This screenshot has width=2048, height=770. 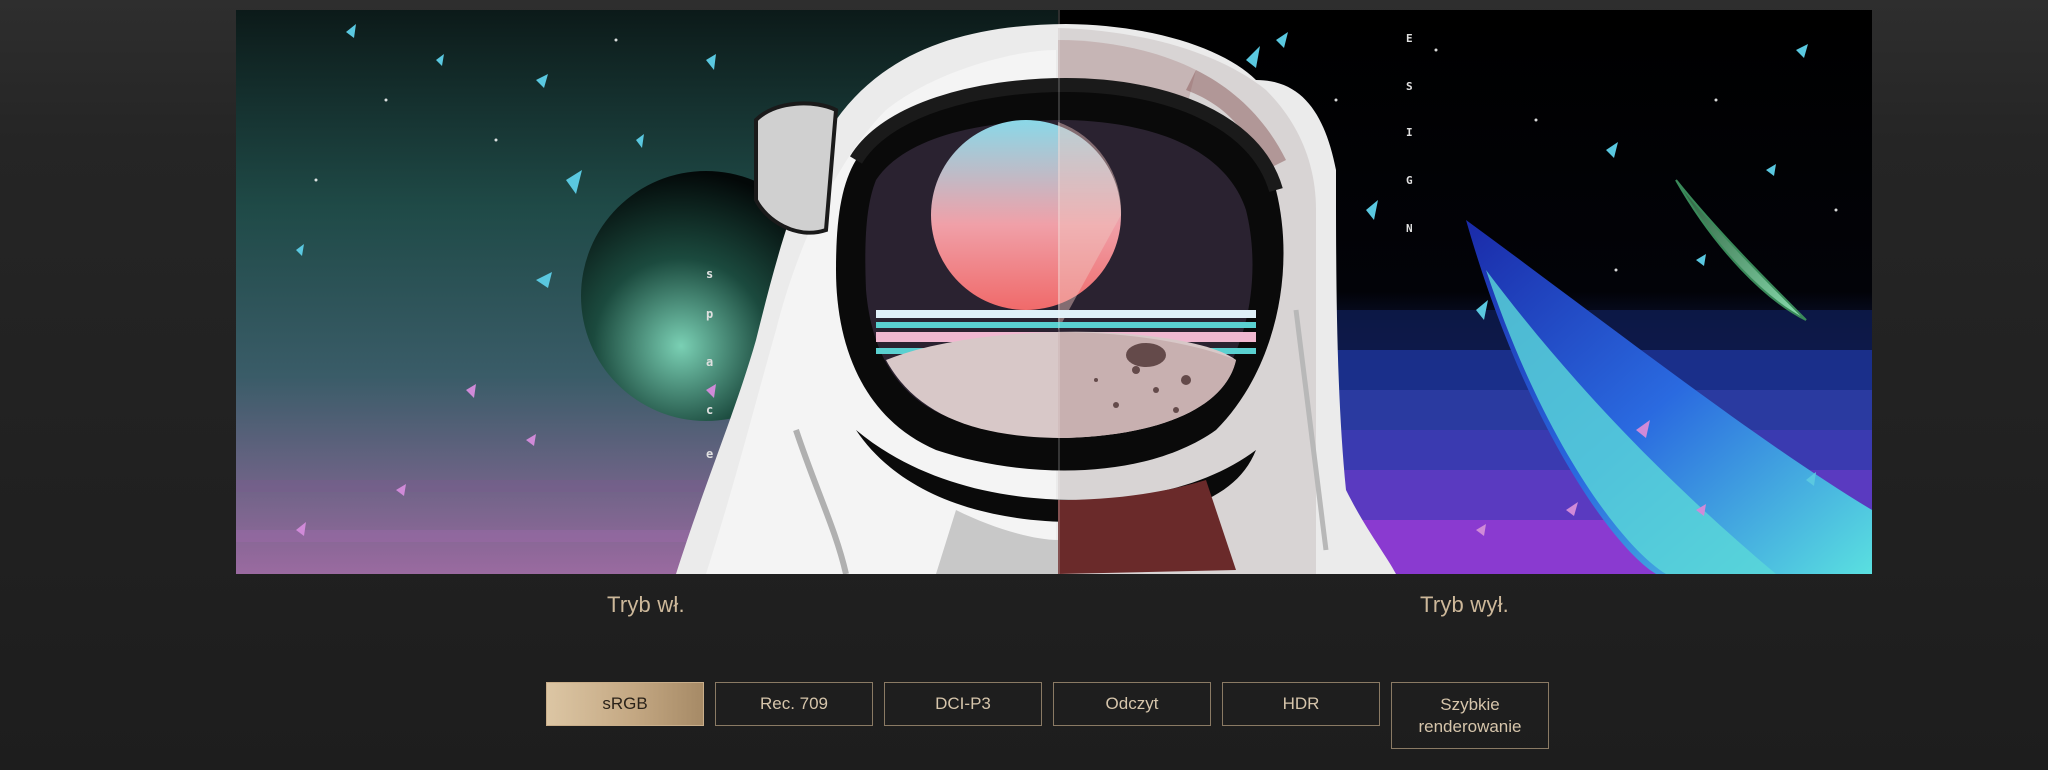 I want to click on tab-srgb-label: sRGB, so click(x=625, y=703).